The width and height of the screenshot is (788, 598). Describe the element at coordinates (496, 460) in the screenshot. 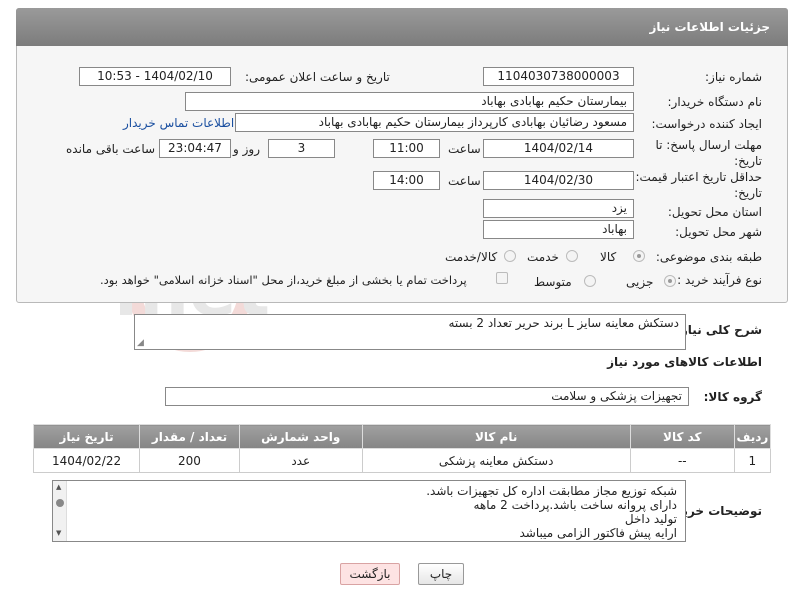

I see `cell-item-name: دستکش معاینه پزشکی` at that location.